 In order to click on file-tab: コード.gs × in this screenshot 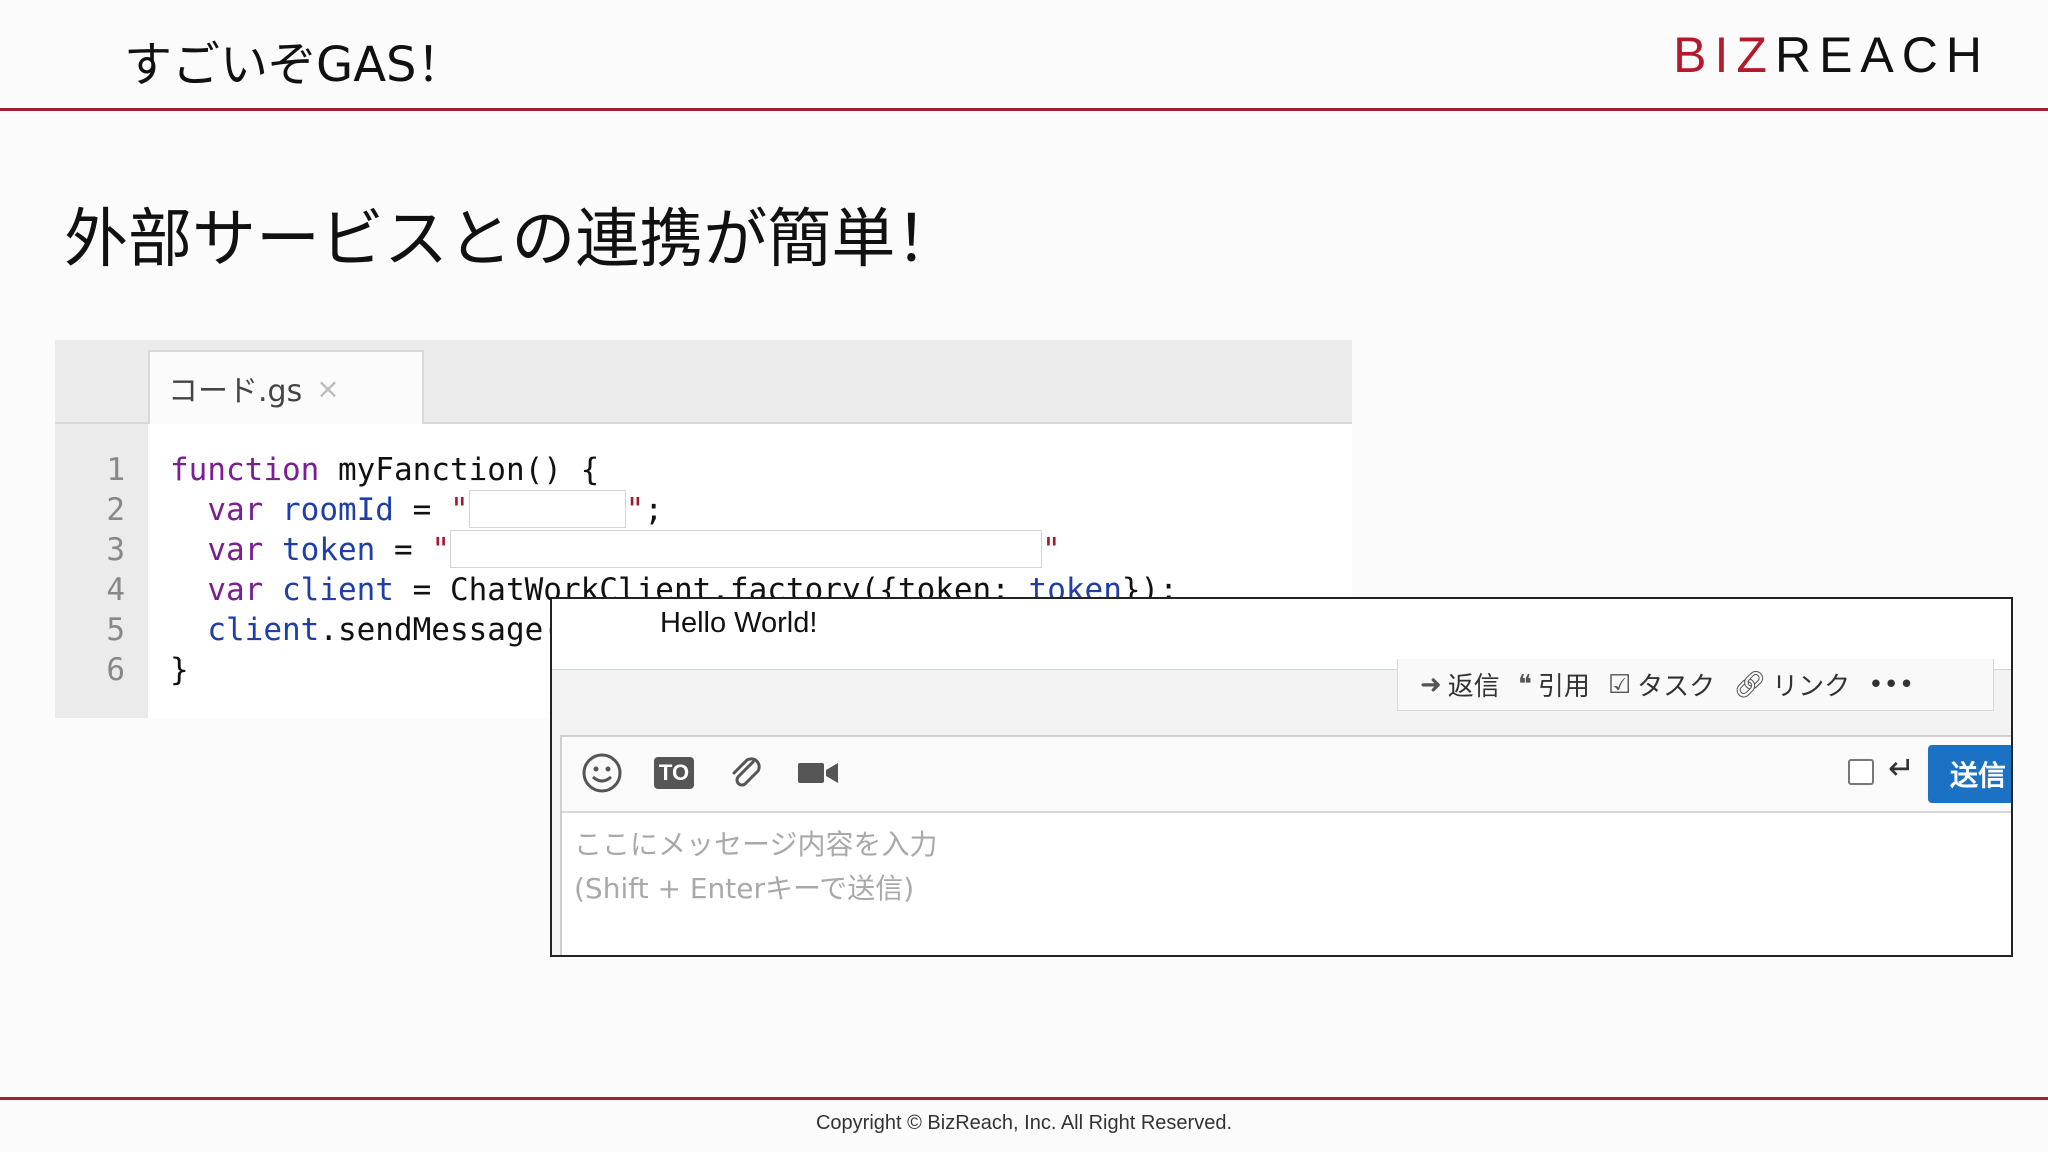, I will do `click(286, 387)`.